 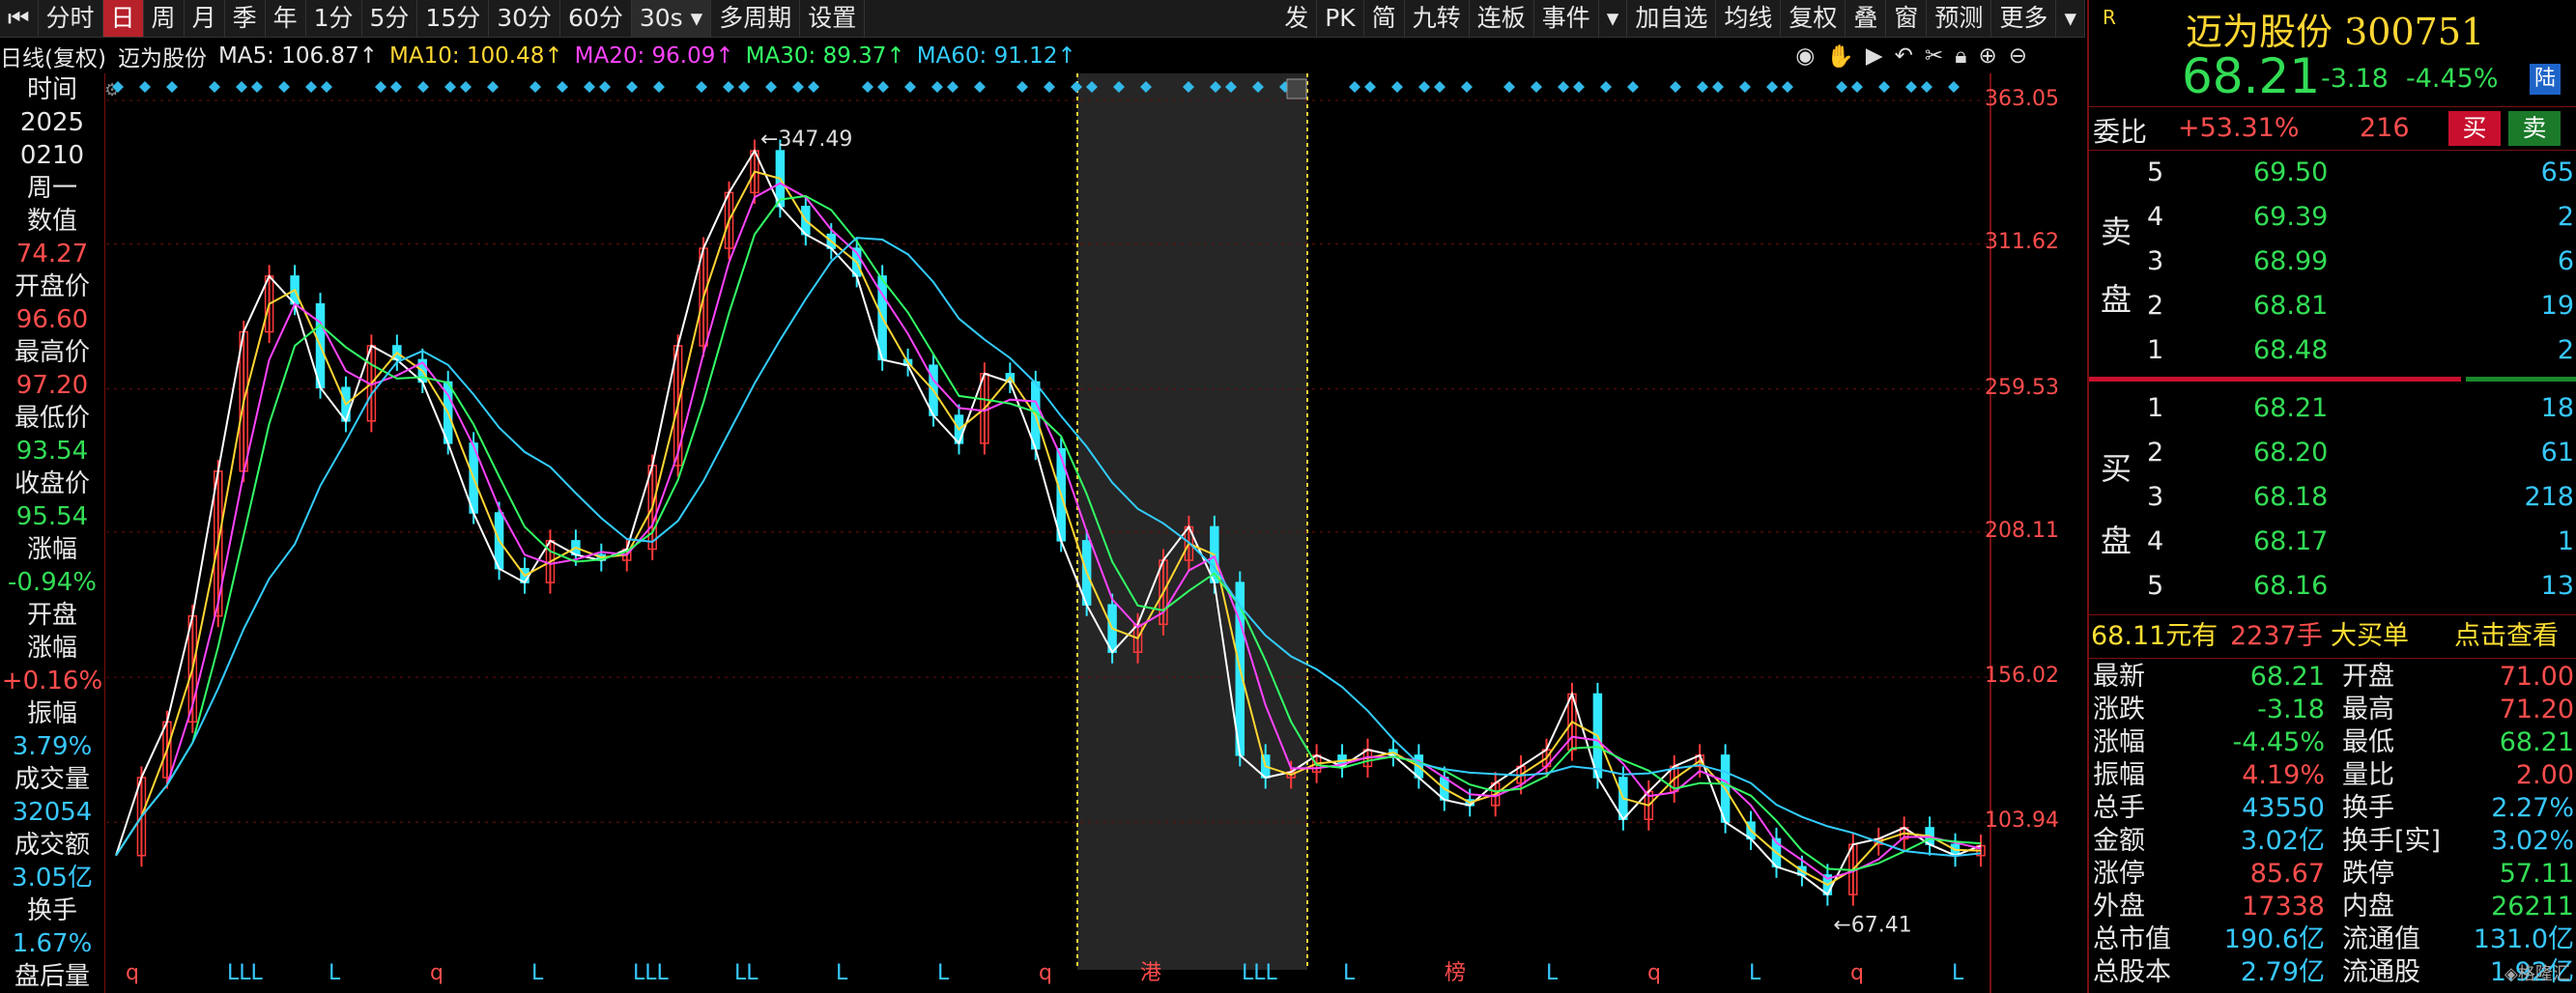 What do you see at coordinates (133, 973) in the screenshot?
I see `event-tag: q` at bounding box center [133, 973].